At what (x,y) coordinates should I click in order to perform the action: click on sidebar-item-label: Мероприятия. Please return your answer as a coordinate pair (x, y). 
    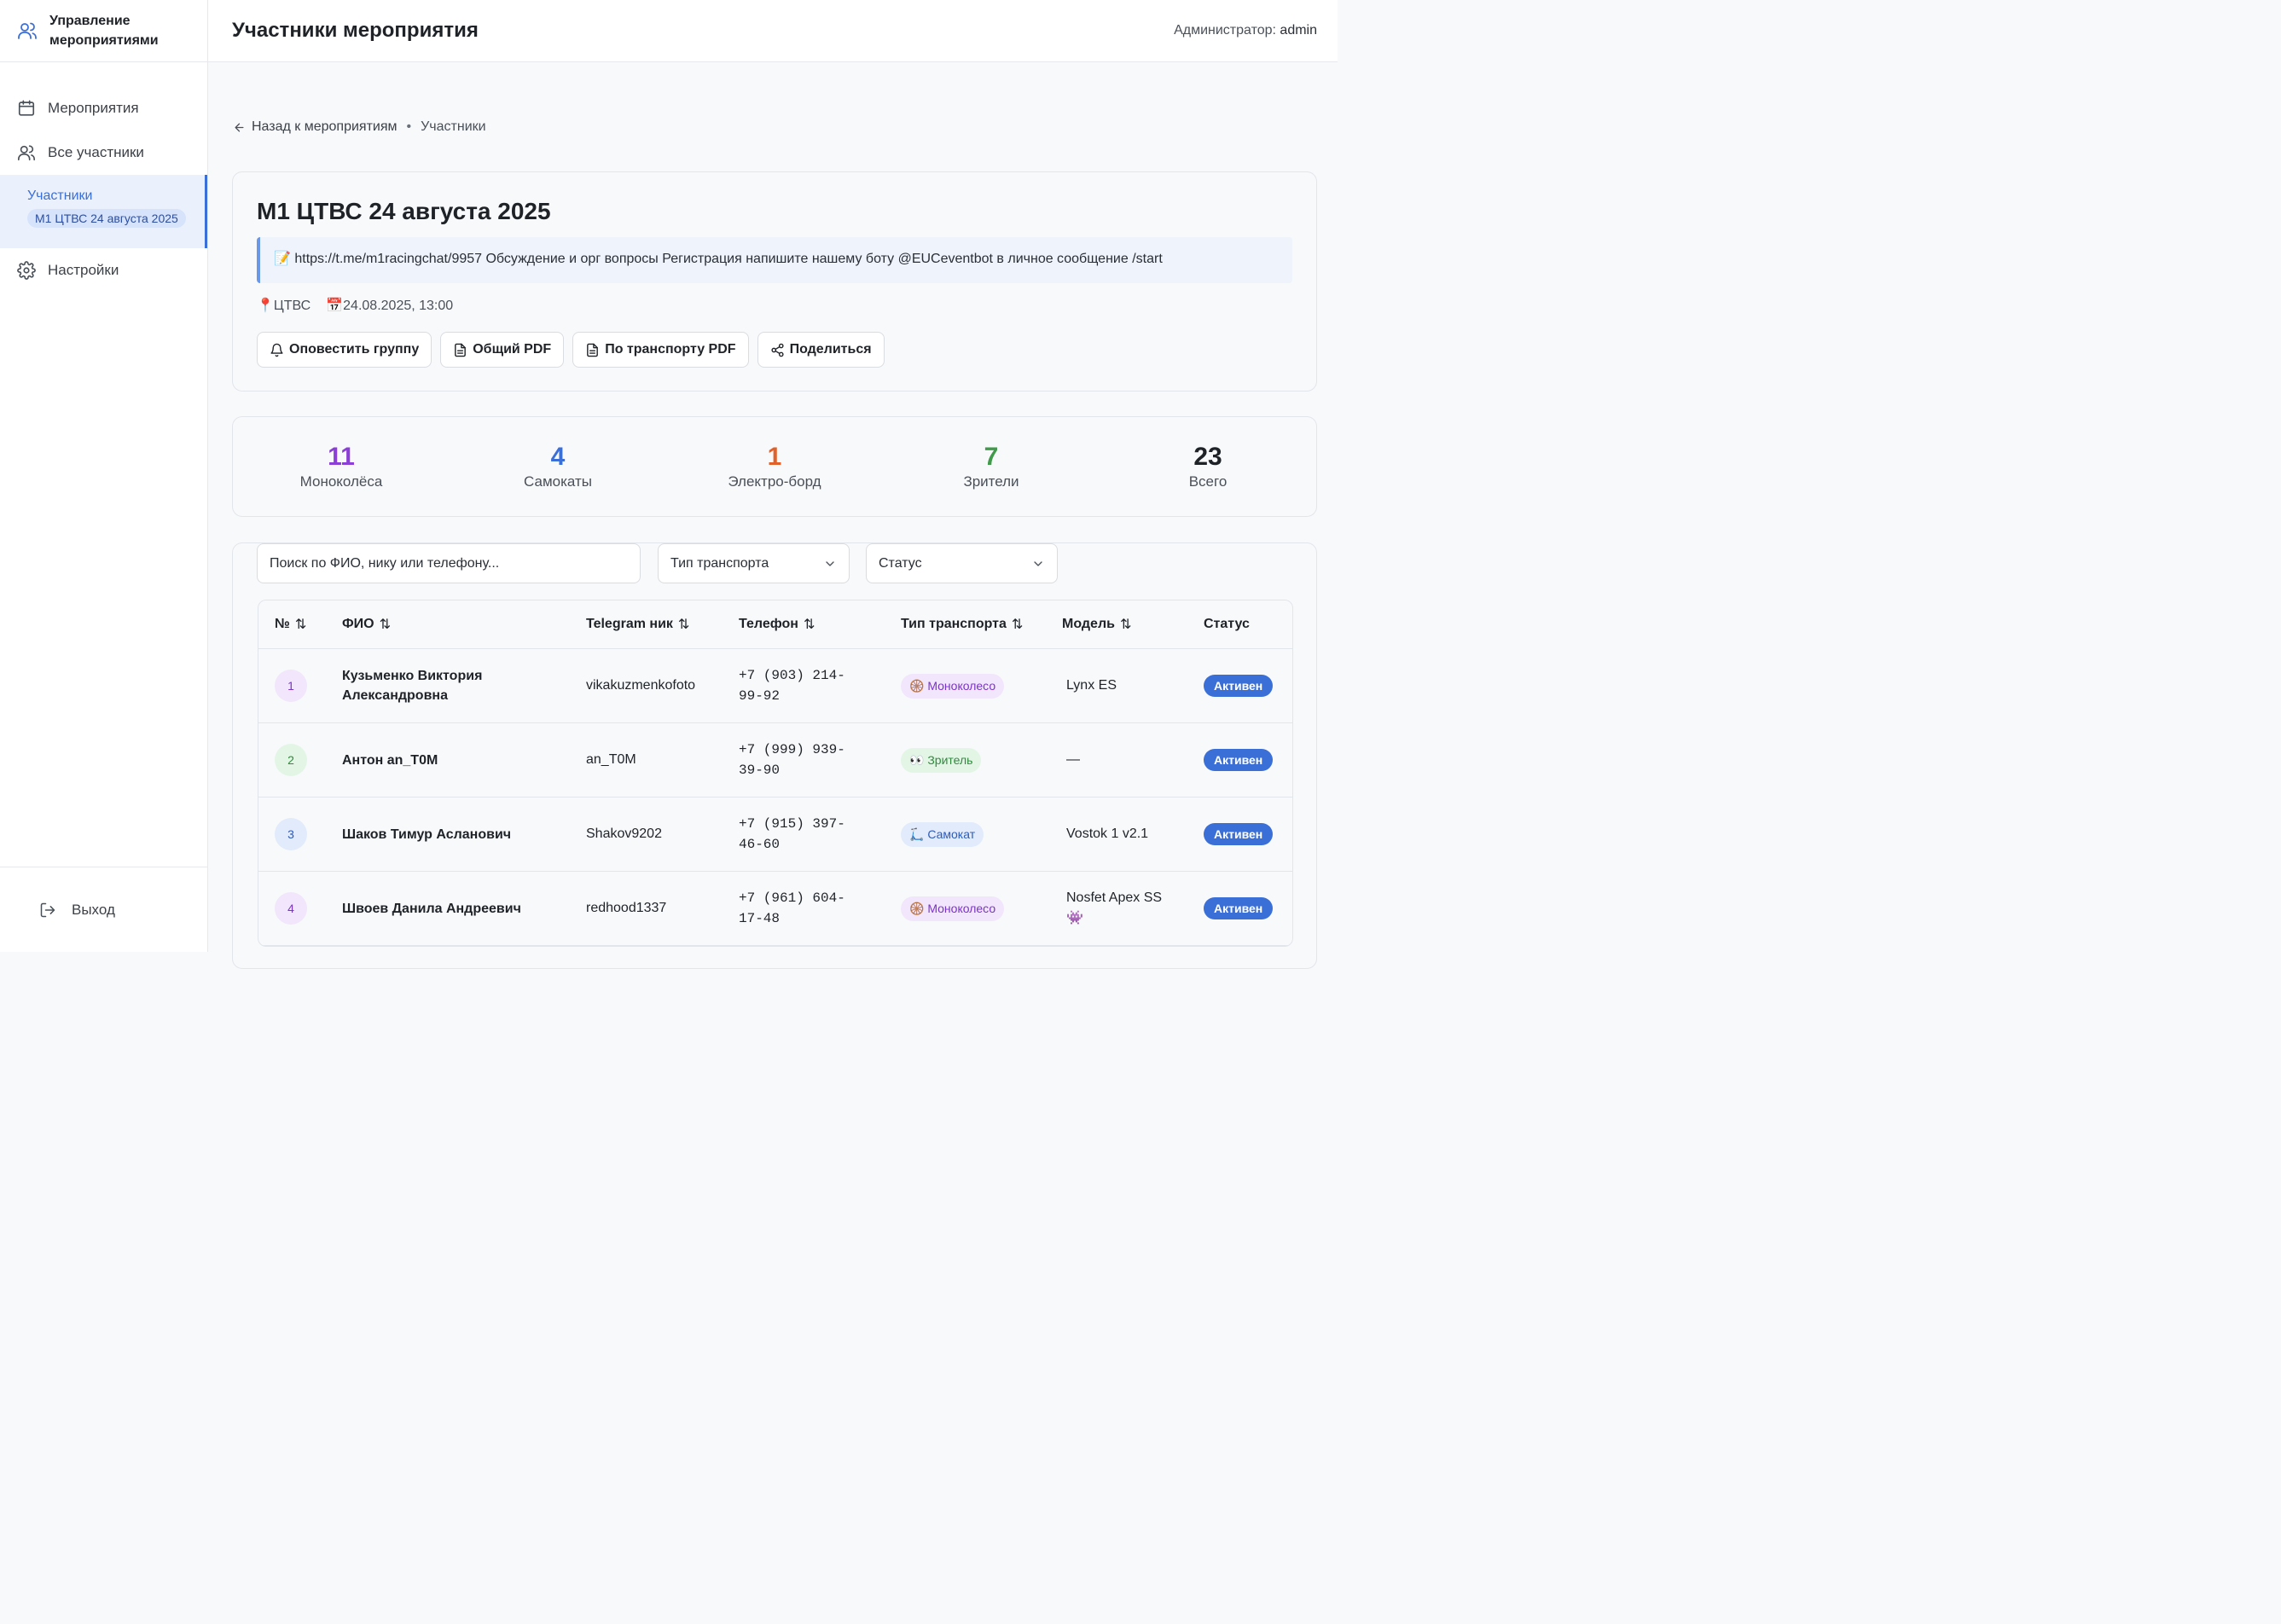
    Looking at the image, I should click on (94, 108).